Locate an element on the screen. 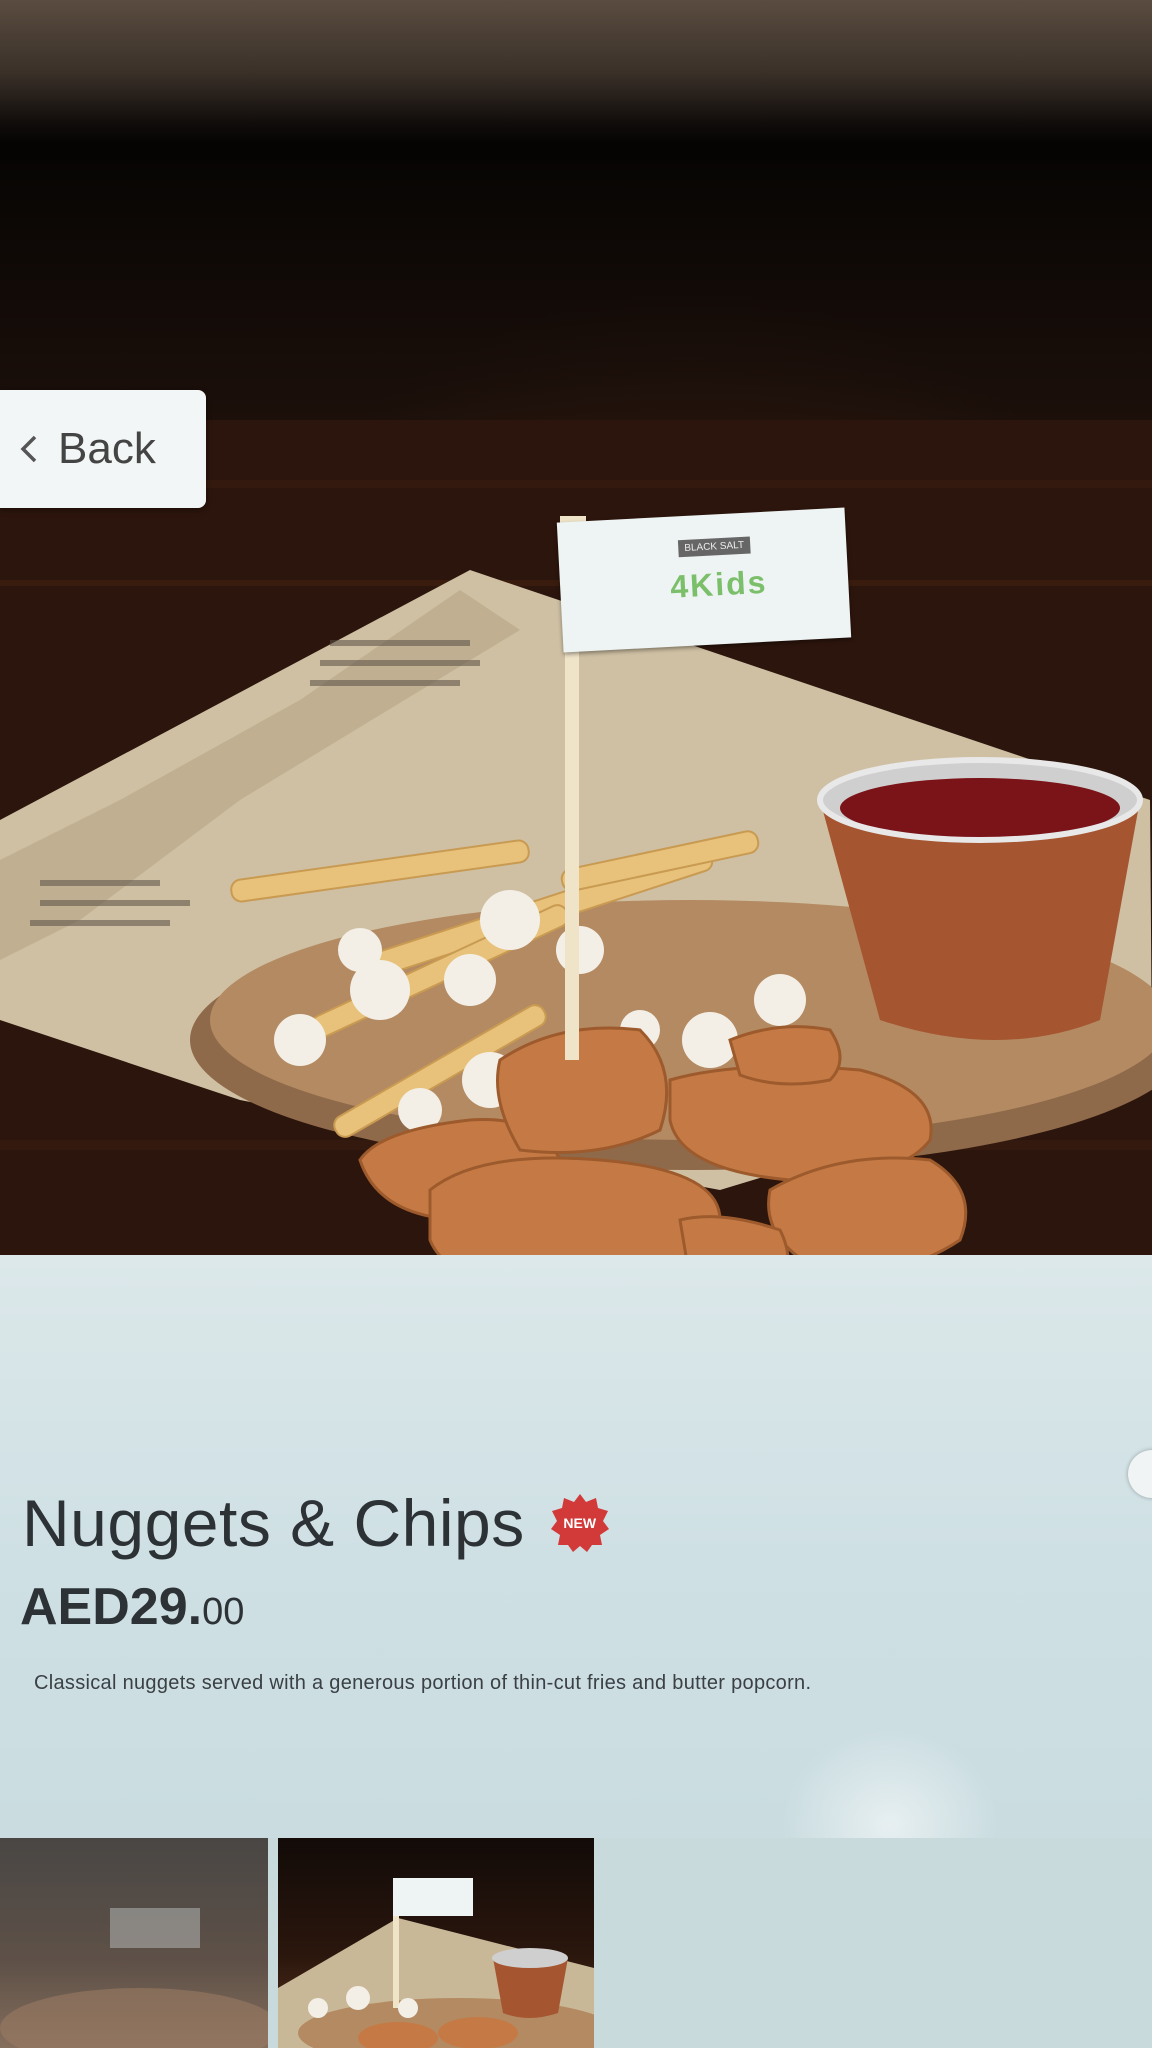 The image size is (1152, 2048). title-row: Nuggets & Chips NEW is located at coordinates (315, 1523).